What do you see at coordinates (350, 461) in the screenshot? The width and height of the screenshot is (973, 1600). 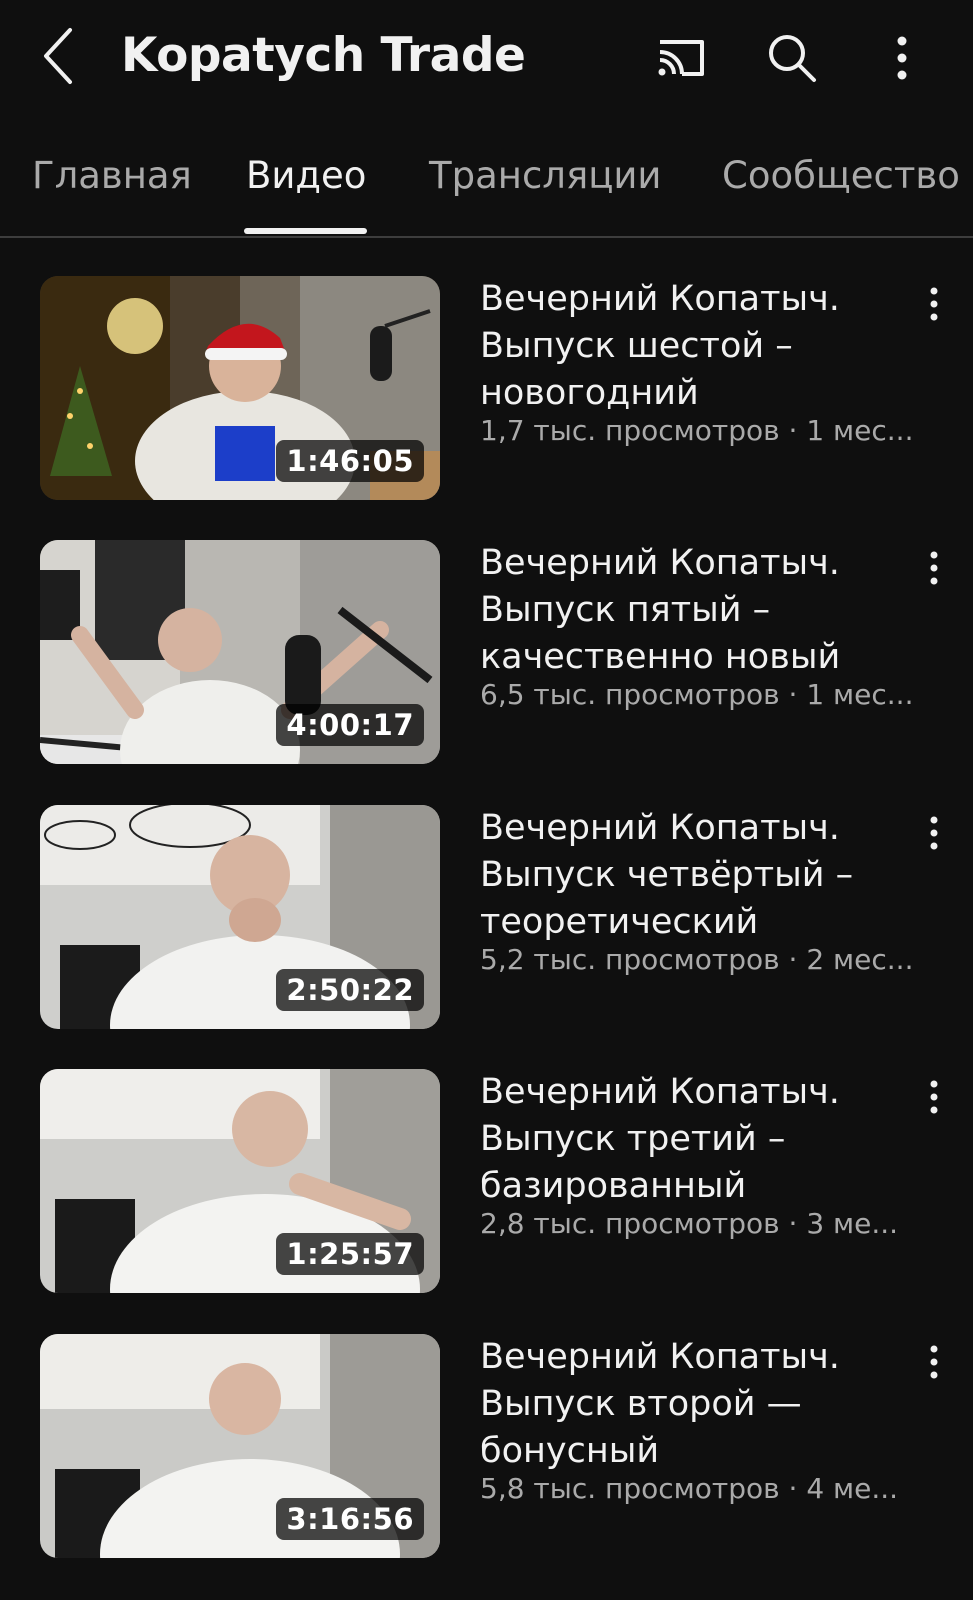 I see `video-duration: 1:46:05` at bounding box center [350, 461].